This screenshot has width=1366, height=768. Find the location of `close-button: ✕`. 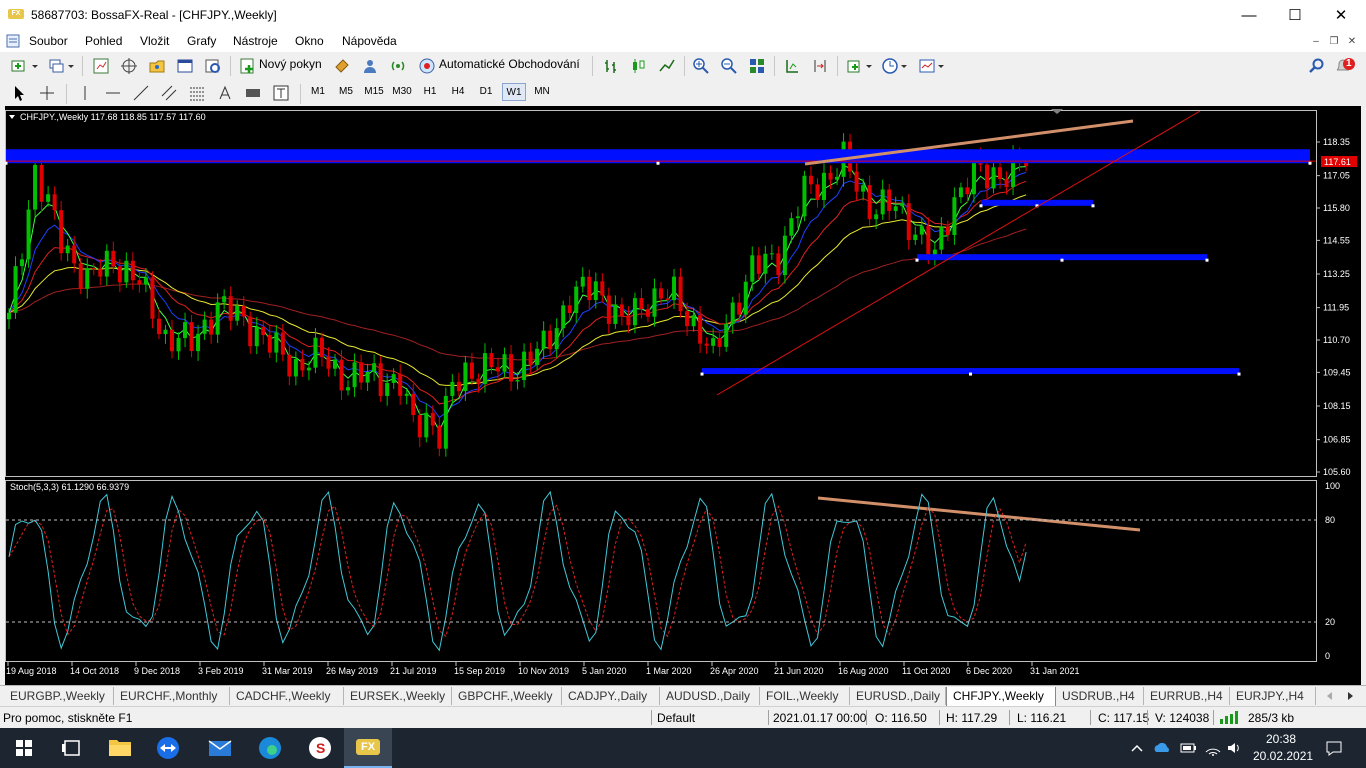

close-button: ✕ is located at coordinates (1341, 15).